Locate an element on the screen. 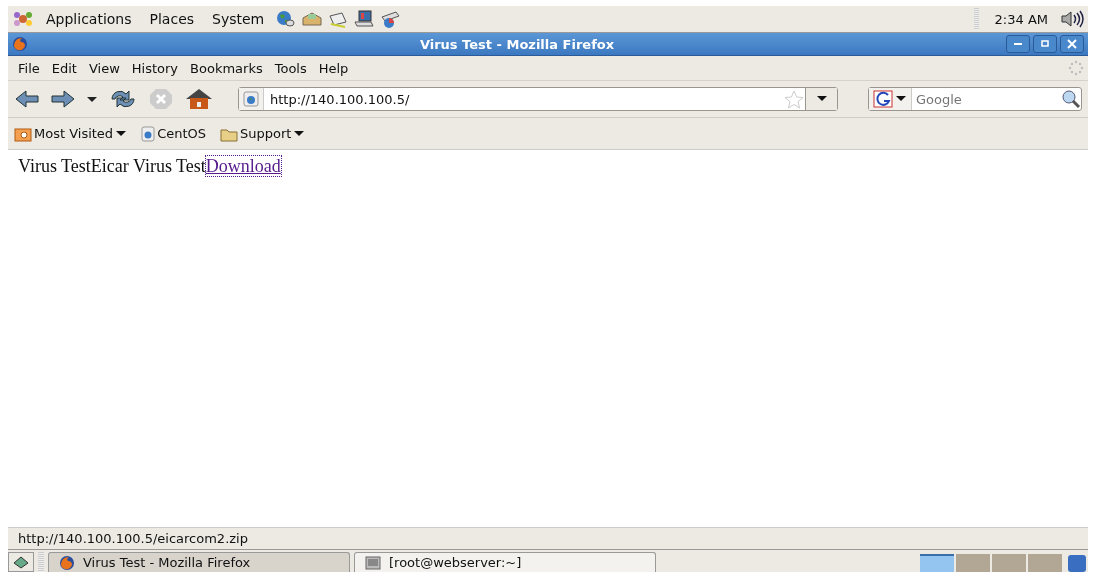 The width and height of the screenshot is (1096, 572). status-bar-text: http://140.100.100.5/eicarcom2.zip is located at coordinates (548, 538).